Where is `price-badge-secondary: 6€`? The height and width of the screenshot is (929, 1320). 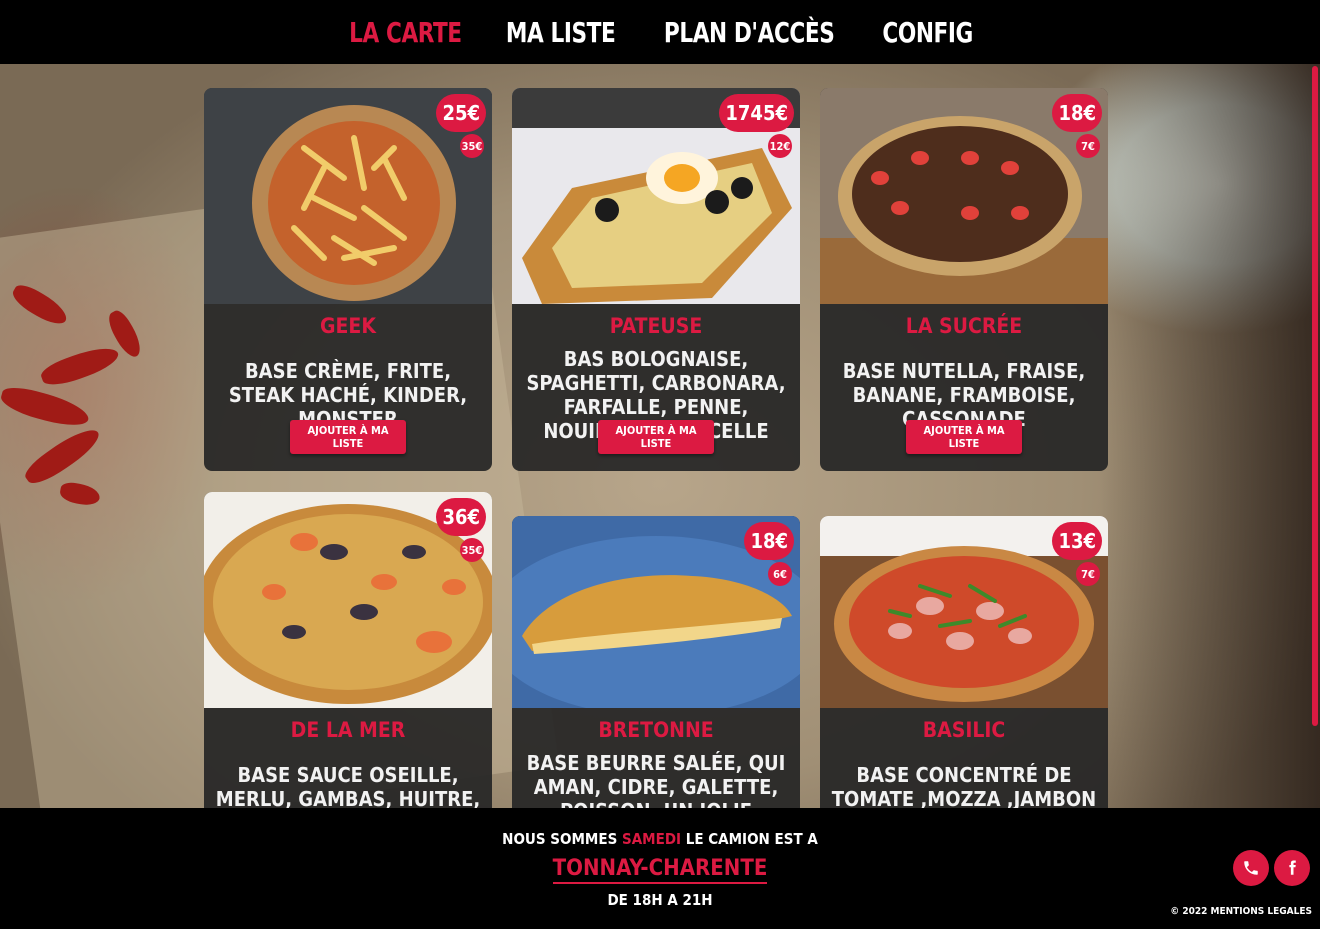 price-badge-secondary: 6€ is located at coordinates (780, 574).